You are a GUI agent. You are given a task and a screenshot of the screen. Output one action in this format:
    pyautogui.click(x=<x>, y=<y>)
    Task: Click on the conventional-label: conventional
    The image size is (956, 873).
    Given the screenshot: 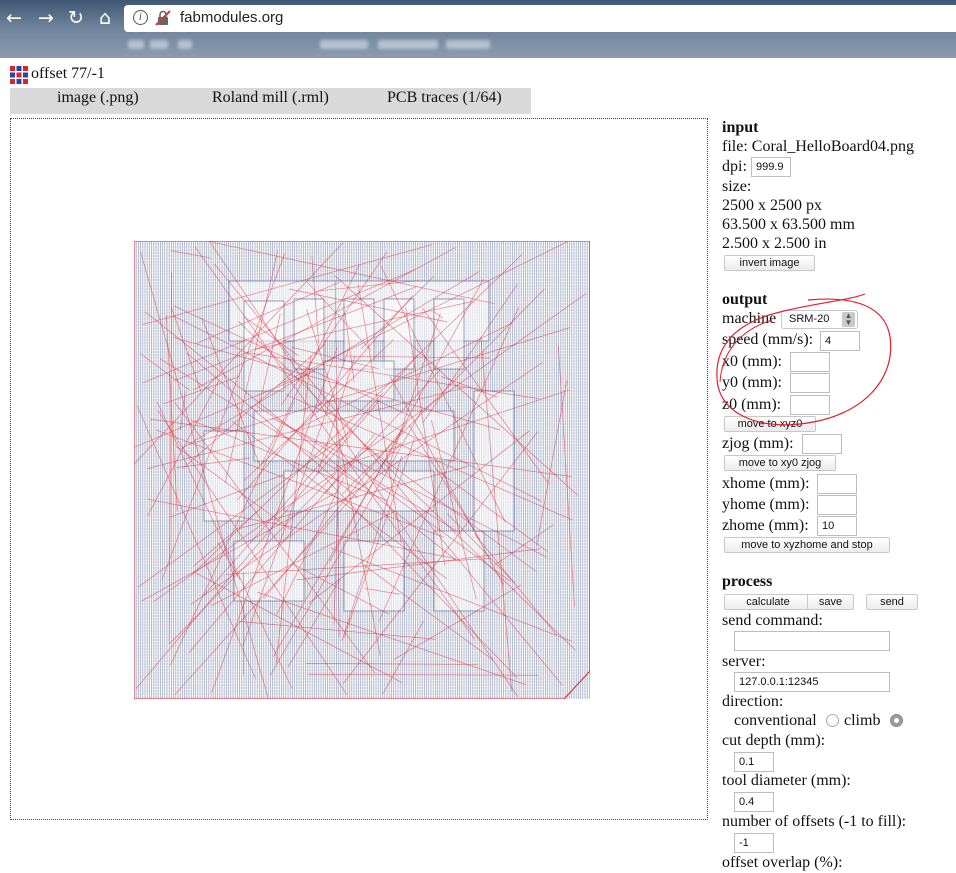 What is the action you would take?
    pyautogui.click(x=775, y=720)
    